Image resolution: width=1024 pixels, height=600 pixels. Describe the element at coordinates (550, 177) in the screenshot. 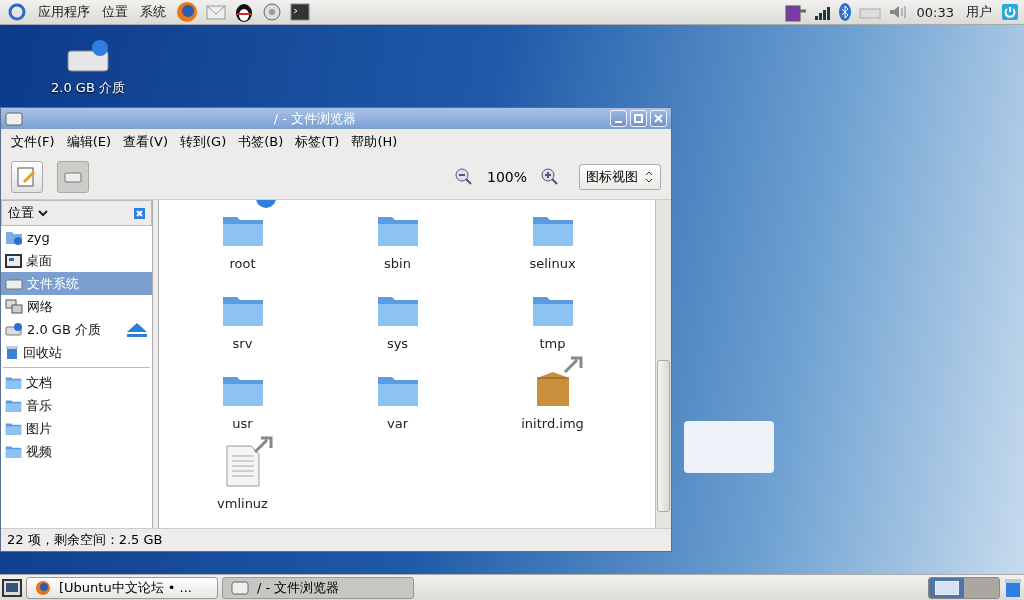

I see `zoom-in-icon` at that location.